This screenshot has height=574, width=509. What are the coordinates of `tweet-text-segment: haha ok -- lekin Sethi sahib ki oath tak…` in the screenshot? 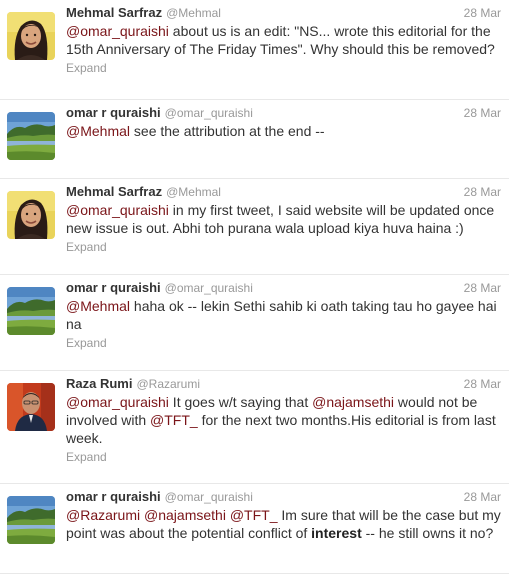 It's located at (281, 315).